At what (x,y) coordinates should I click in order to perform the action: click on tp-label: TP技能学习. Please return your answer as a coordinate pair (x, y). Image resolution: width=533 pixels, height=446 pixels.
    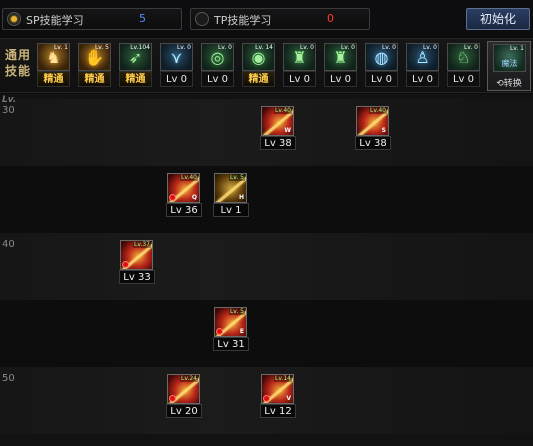
    Looking at the image, I should click on (243, 20).